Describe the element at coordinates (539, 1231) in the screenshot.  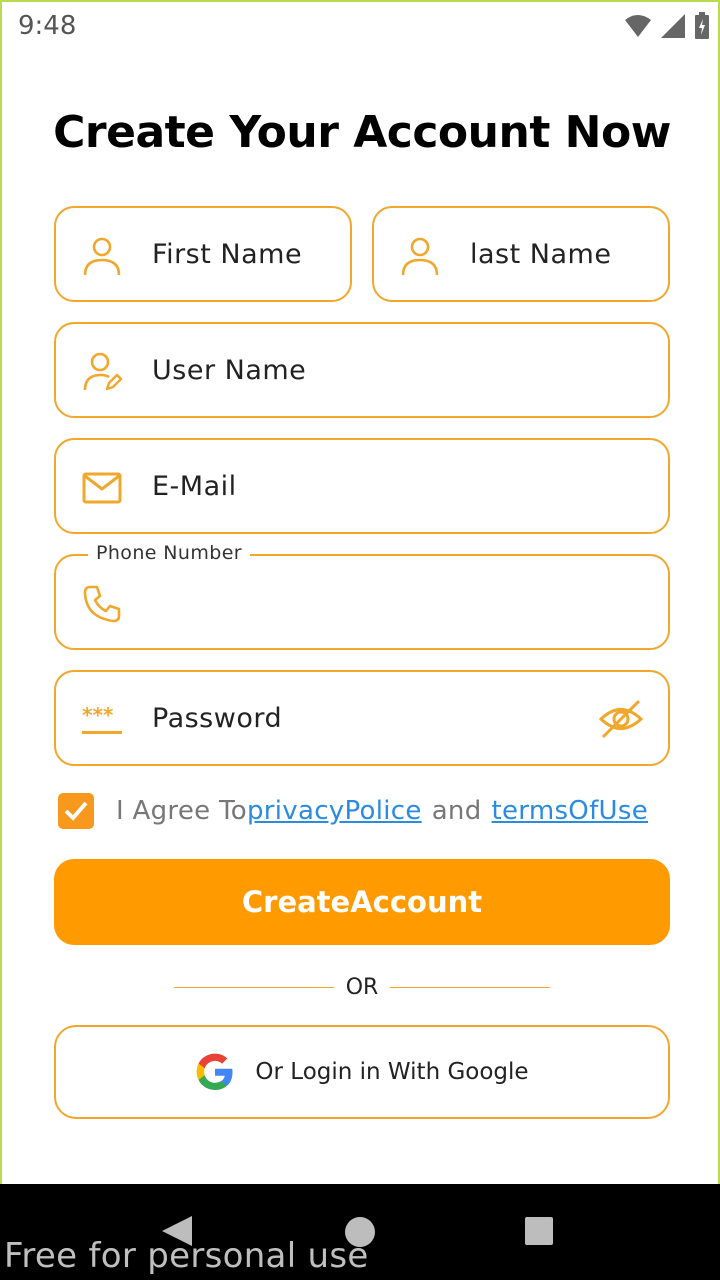
I see `recents-icon` at that location.